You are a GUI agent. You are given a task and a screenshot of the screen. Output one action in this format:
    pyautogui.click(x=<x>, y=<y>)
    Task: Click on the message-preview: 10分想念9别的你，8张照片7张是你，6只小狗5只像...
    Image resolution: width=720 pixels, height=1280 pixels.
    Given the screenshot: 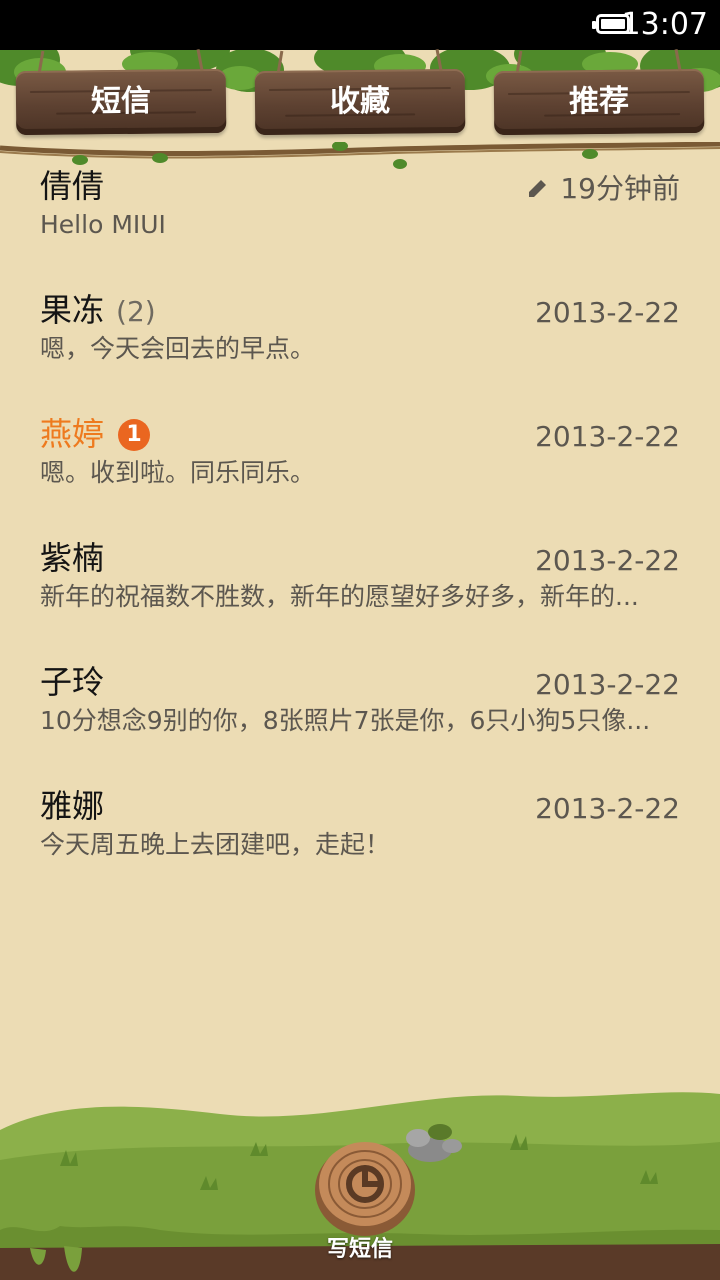 What is the action you would take?
    pyautogui.click(x=345, y=720)
    